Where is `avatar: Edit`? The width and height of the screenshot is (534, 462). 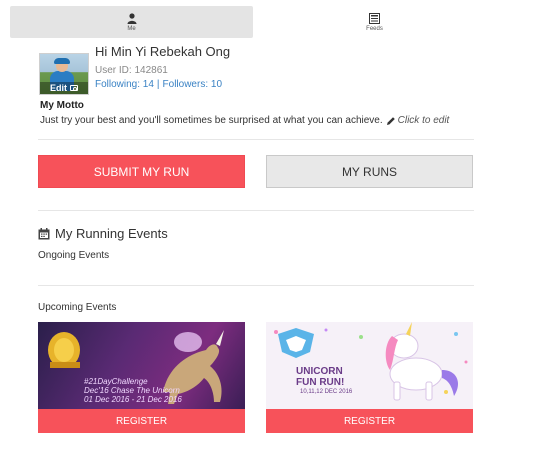 avatar: Edit is located at coordinates (64, 74).